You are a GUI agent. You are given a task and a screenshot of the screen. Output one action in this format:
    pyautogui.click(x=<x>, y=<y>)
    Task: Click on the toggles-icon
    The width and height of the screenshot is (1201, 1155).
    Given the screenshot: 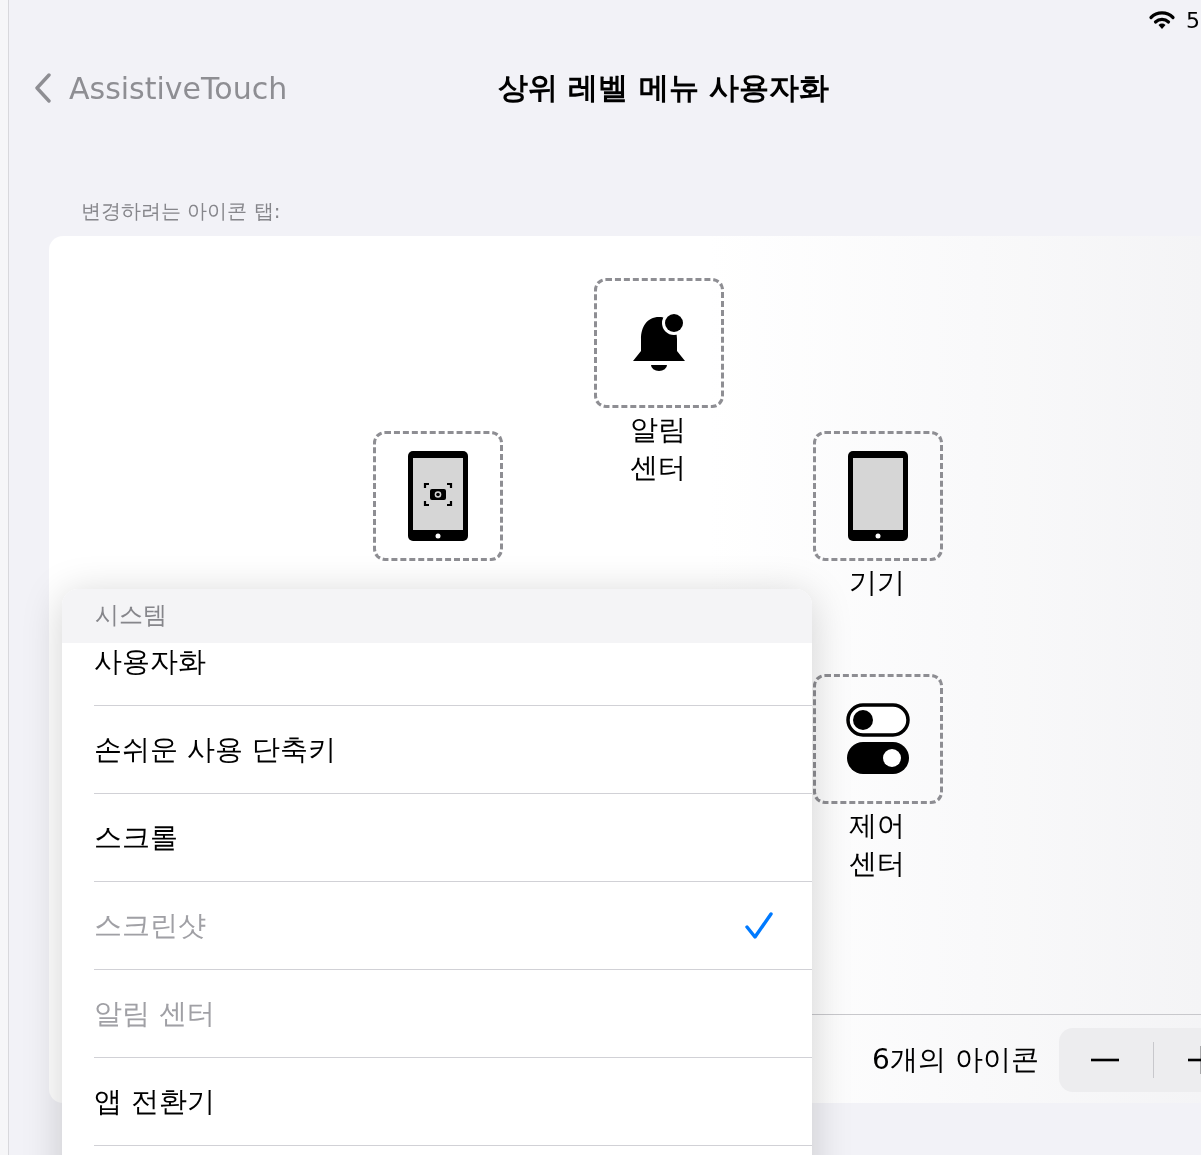 What is the action you would take?
    pyautogui.click(x=878, y=739)
    